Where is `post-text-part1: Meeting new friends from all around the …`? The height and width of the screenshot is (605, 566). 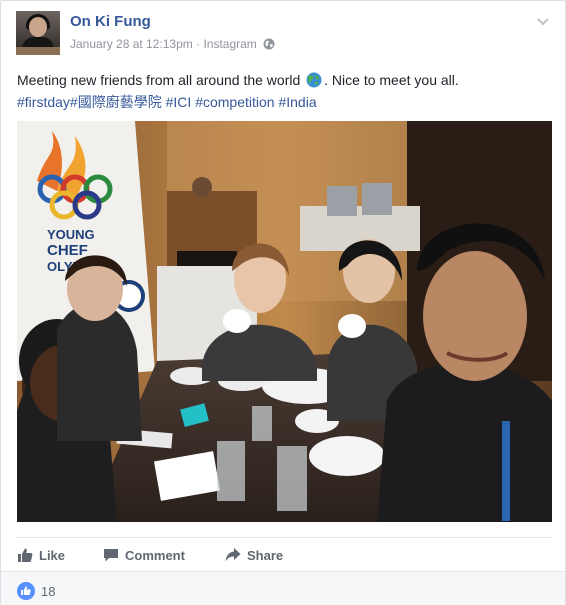
post-text-part1: Meeting new friends from all around the … is located at coordinates (159, 80).